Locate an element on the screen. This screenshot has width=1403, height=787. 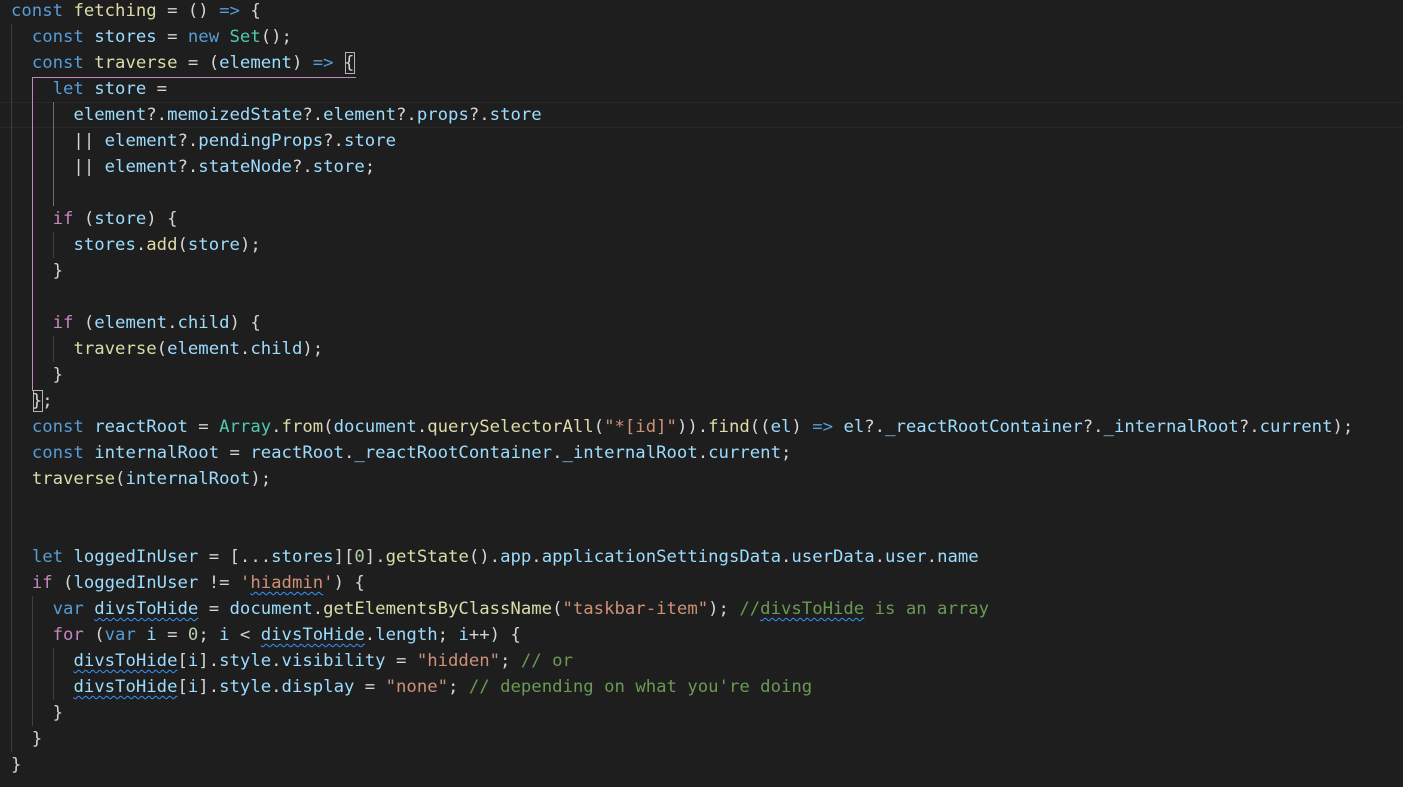
code-line: if (element.child) { is located at coordinates (136, 323).